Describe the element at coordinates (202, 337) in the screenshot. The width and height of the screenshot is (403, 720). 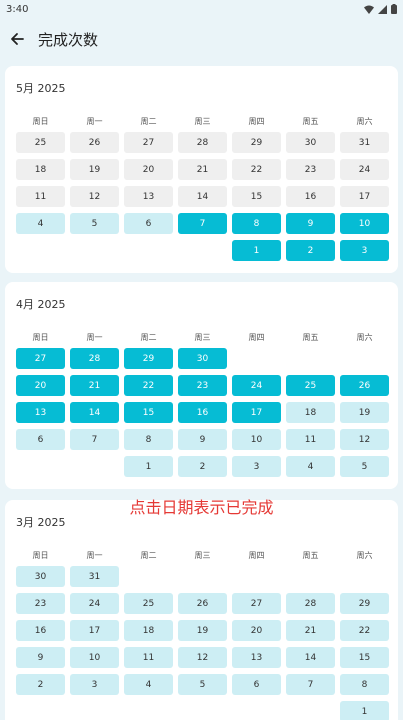
I see `weekday-label: 周三` at that location.